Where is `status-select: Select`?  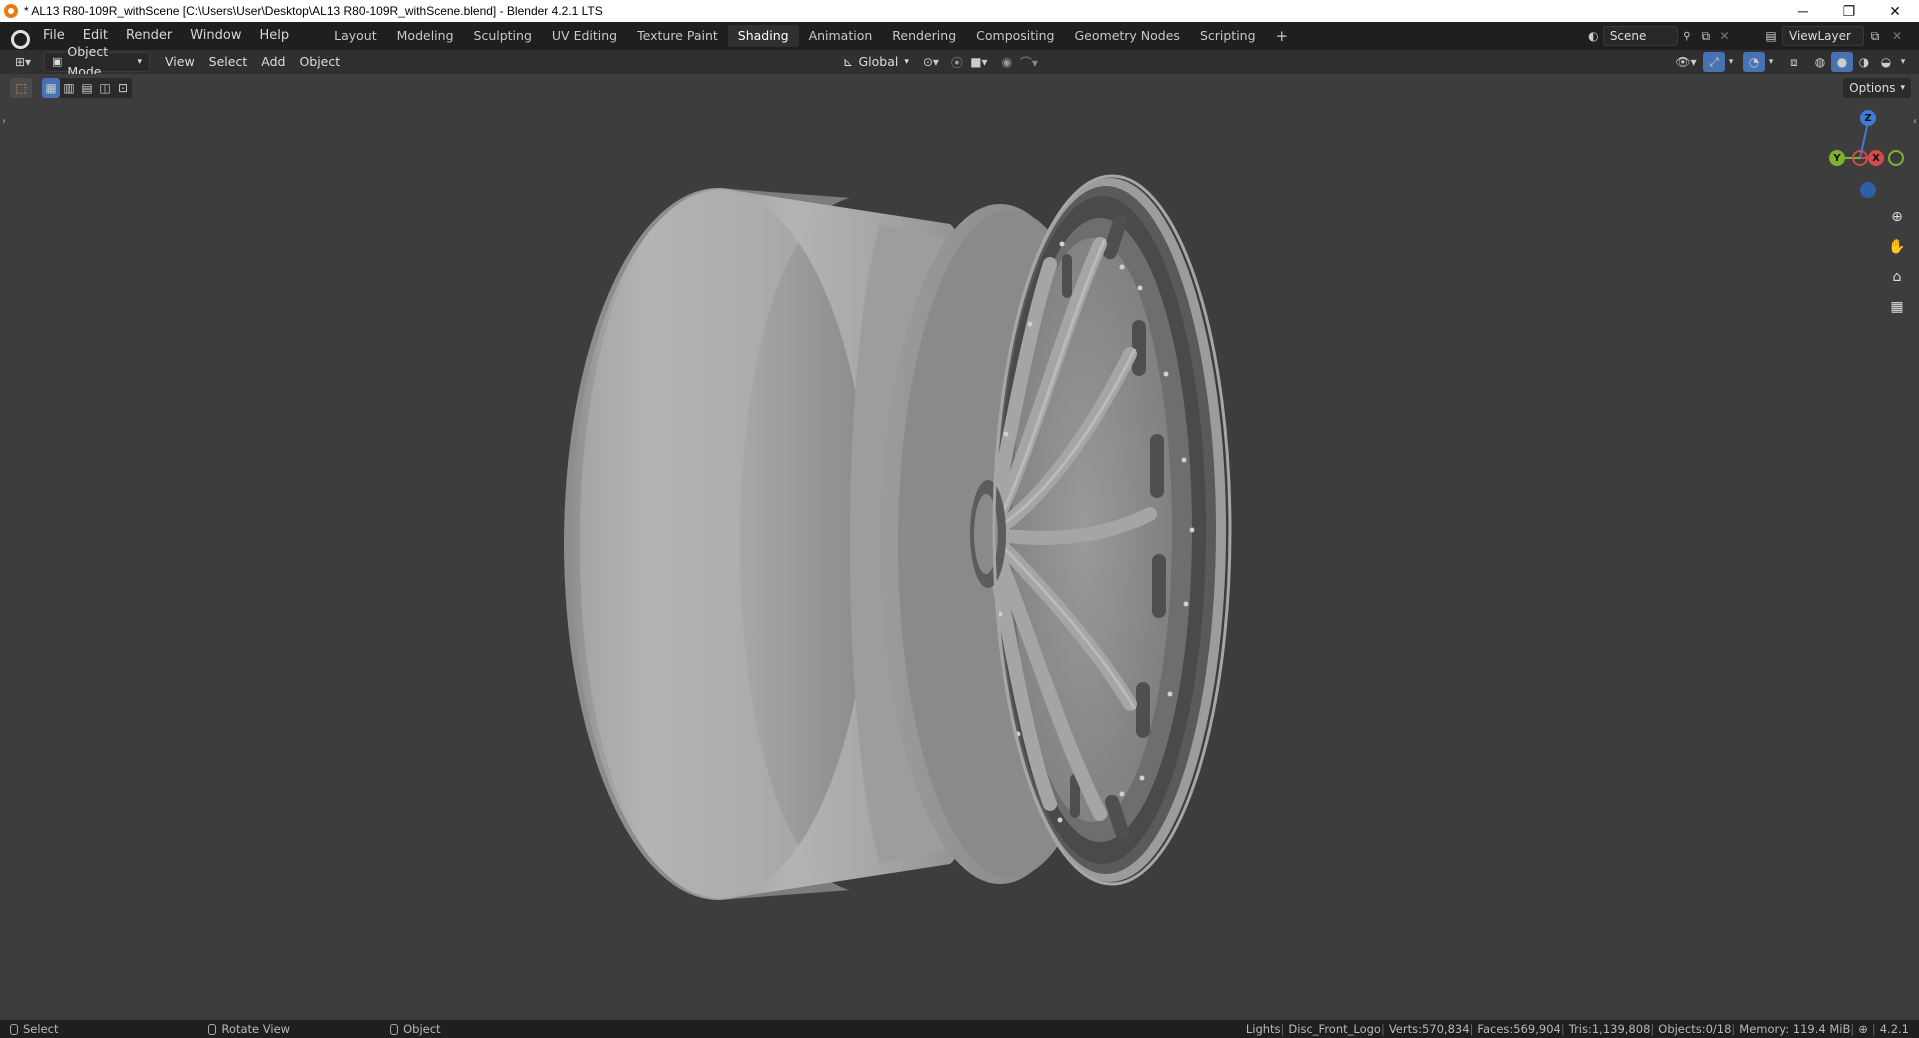 status-select: Select is located at coordinates (34, 1029).